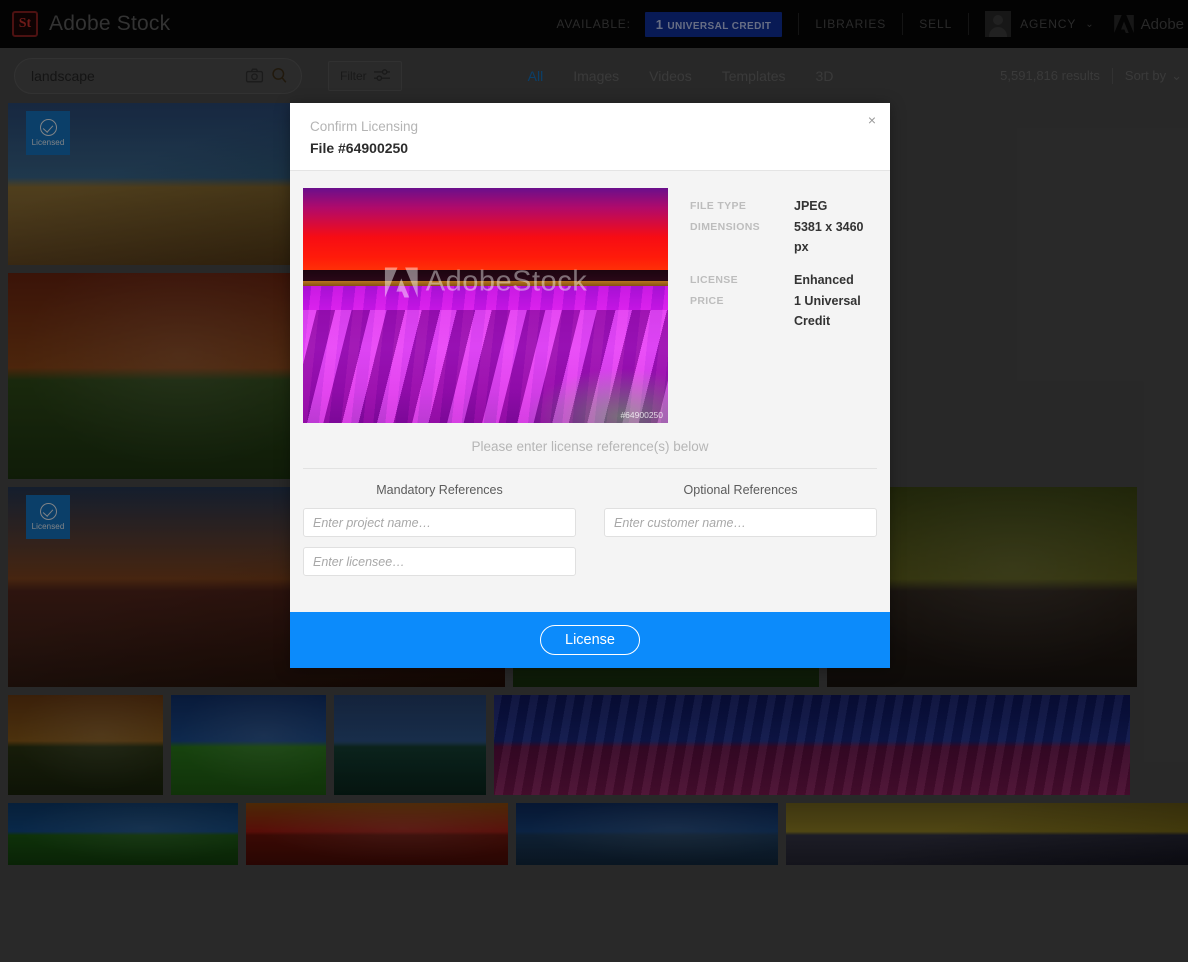  I want to click on search-input, so click(135, 75).